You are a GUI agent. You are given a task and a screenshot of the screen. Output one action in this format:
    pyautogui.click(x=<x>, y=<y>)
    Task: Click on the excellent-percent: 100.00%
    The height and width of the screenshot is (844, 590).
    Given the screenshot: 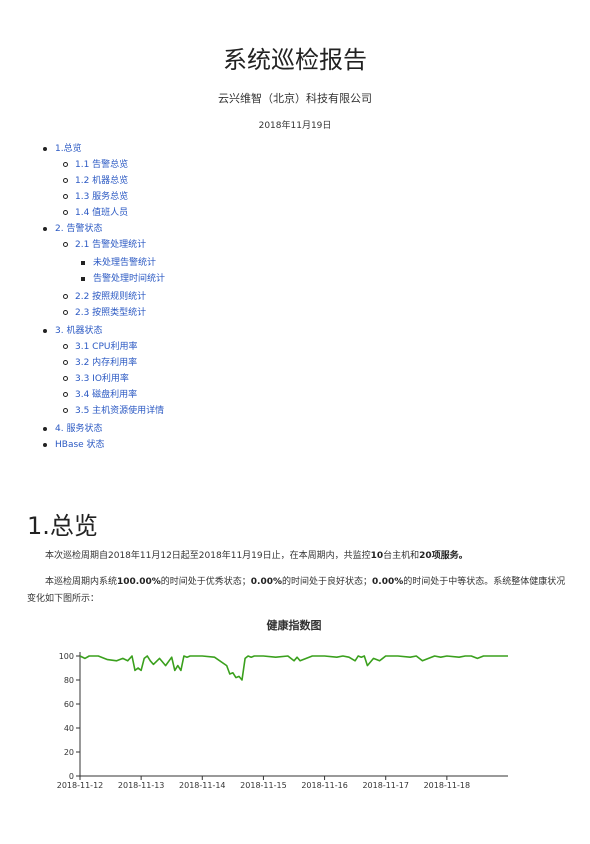 What is the action you would take?
    pyautogui.click(x=139, y=582)
    